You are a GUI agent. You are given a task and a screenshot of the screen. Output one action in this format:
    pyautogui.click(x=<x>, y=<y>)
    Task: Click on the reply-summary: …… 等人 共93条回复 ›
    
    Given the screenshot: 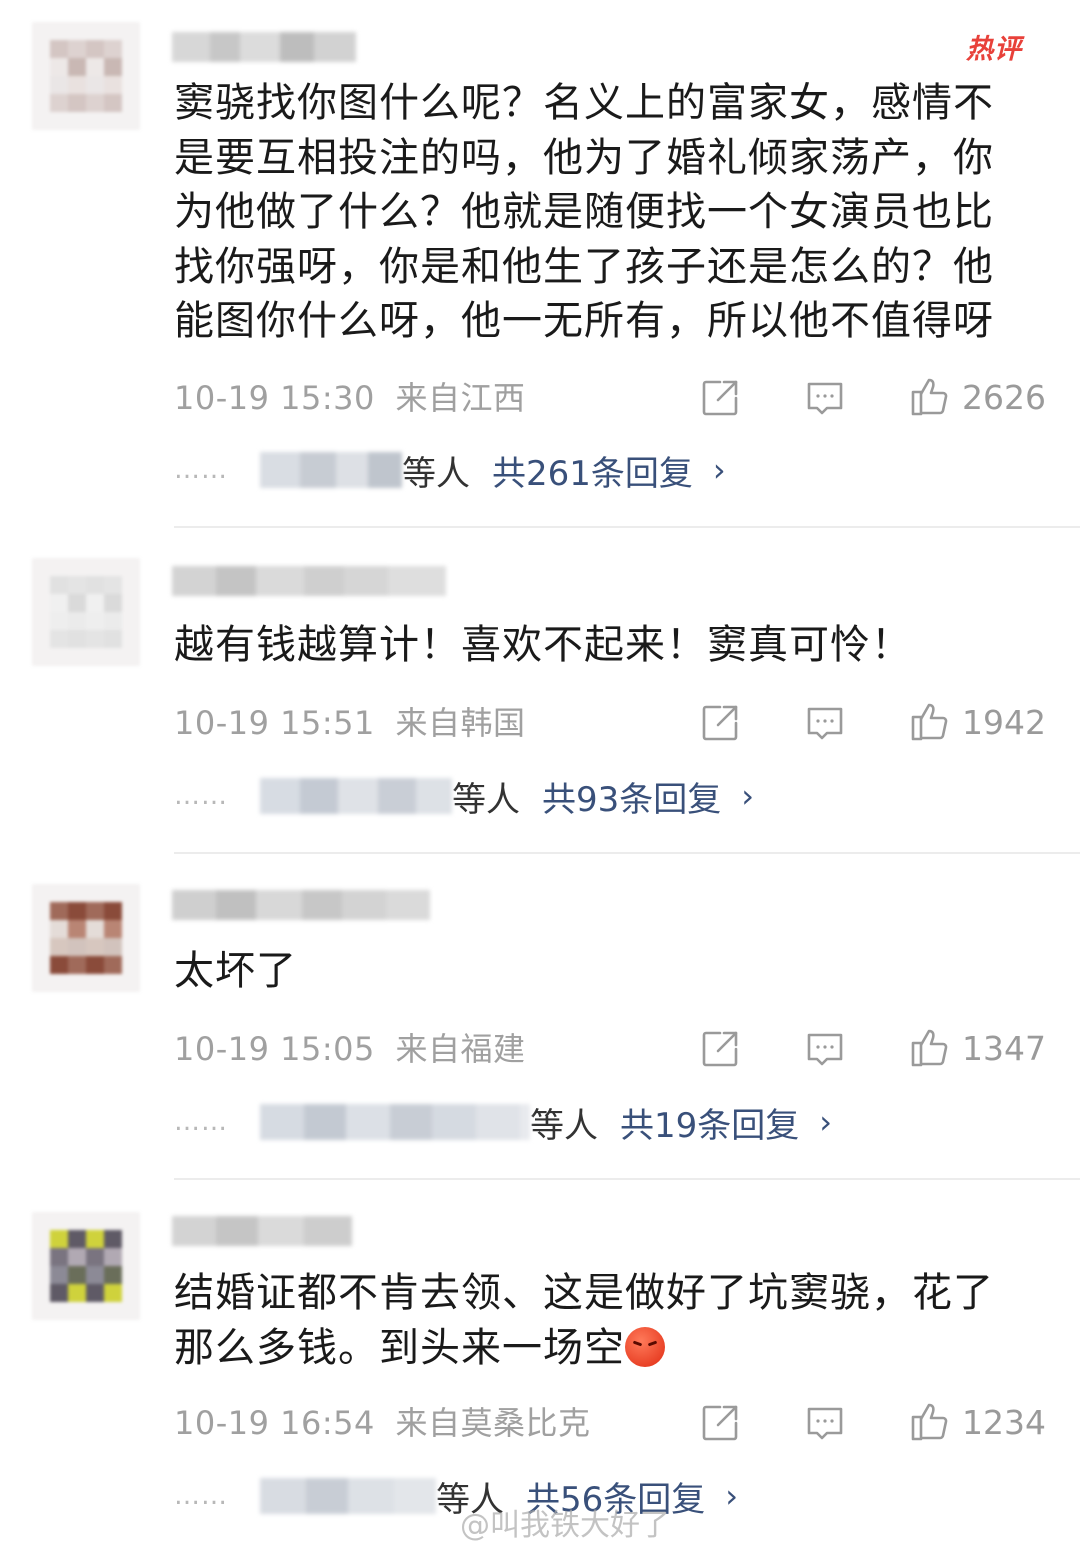 What is the action you would take?
    pyautogui.click(x=464, y=796)
    